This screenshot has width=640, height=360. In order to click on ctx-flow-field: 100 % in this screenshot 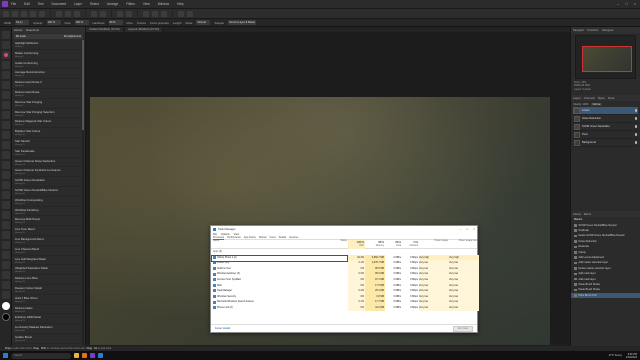, I will do `click(81, 22)`.